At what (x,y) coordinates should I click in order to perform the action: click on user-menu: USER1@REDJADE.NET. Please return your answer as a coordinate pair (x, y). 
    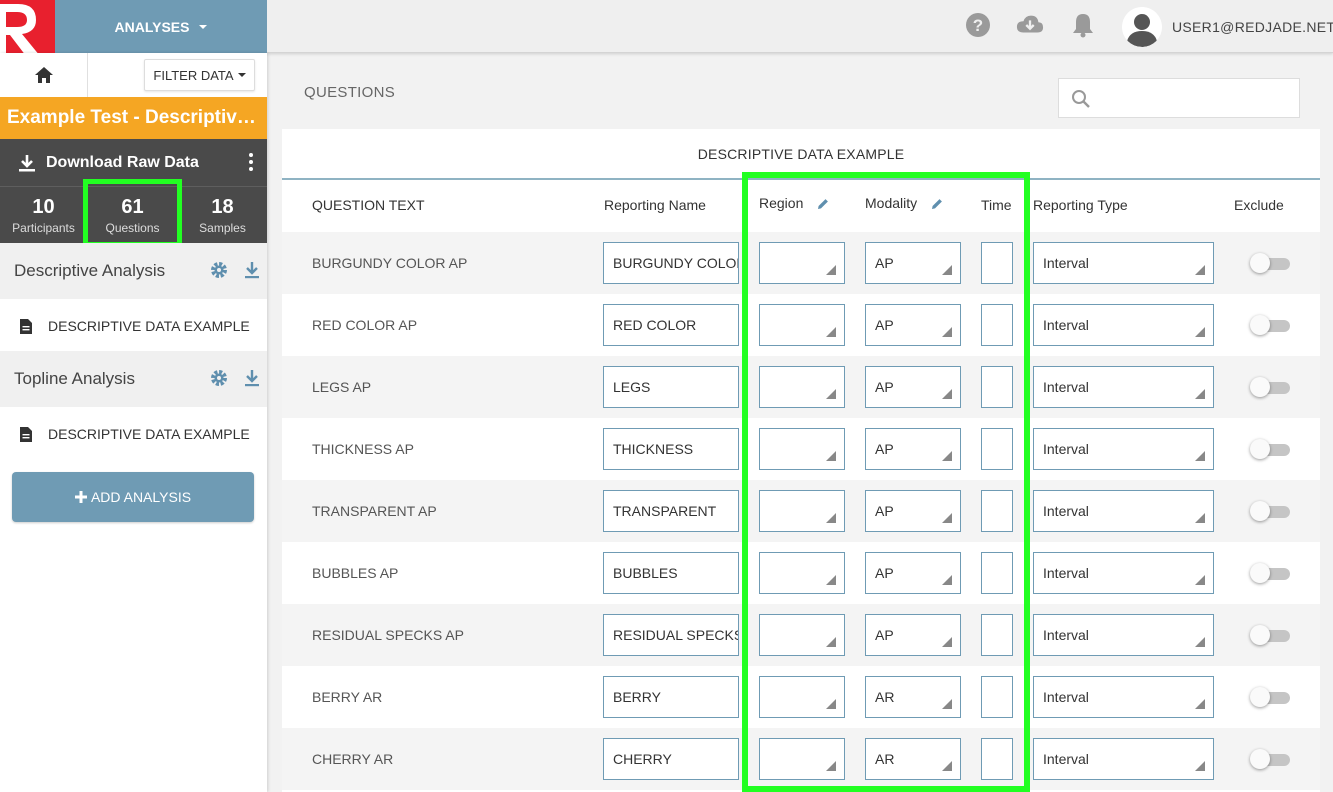
    Looking at the image, I should click on (1227, 27).